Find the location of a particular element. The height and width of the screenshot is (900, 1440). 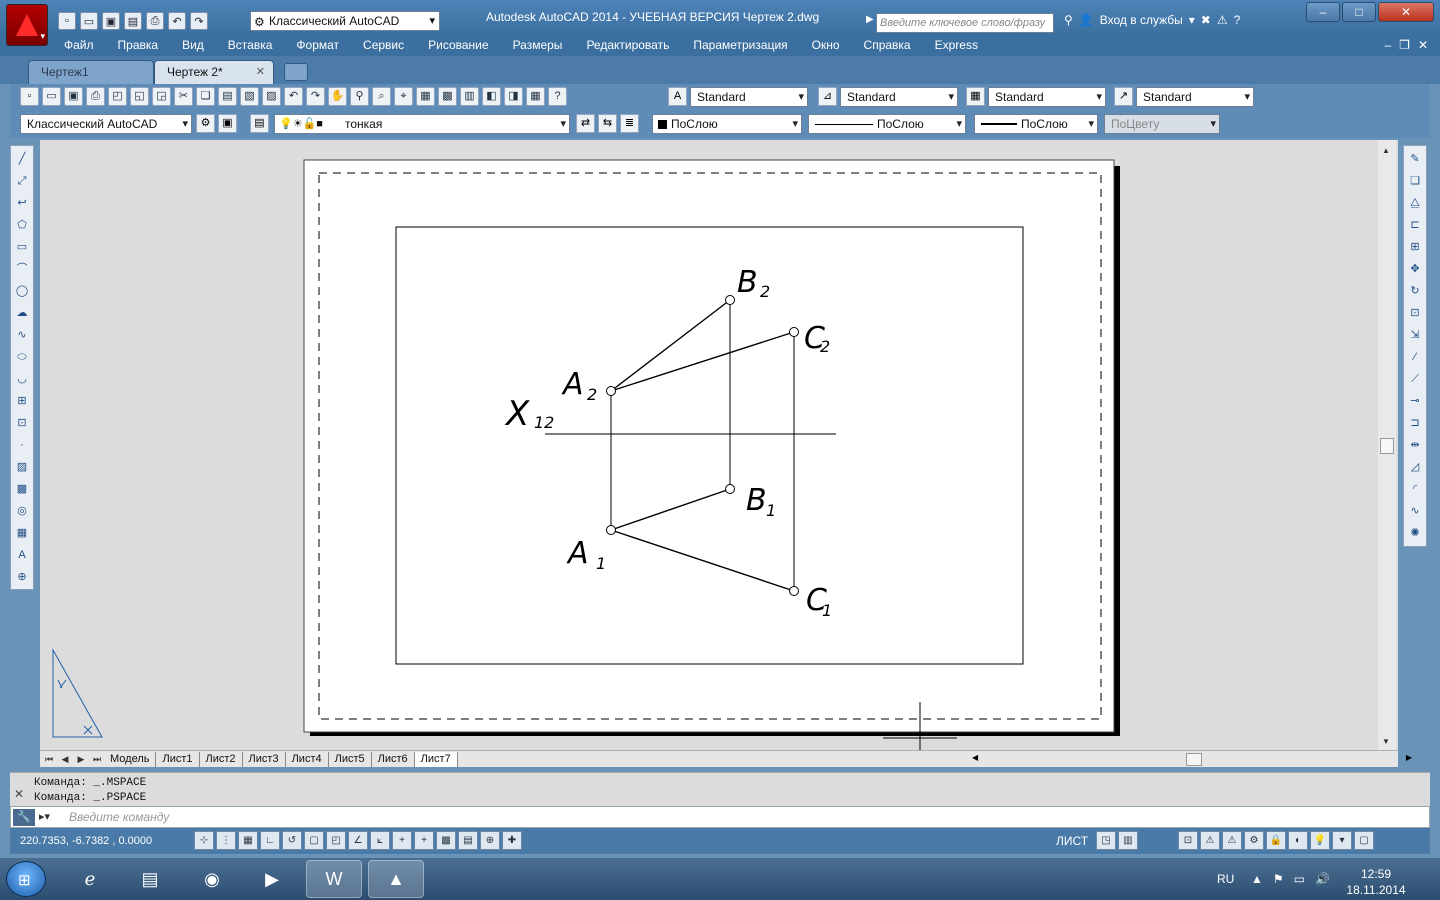

table-icon: ▦ is located at coordinates (22, 533).